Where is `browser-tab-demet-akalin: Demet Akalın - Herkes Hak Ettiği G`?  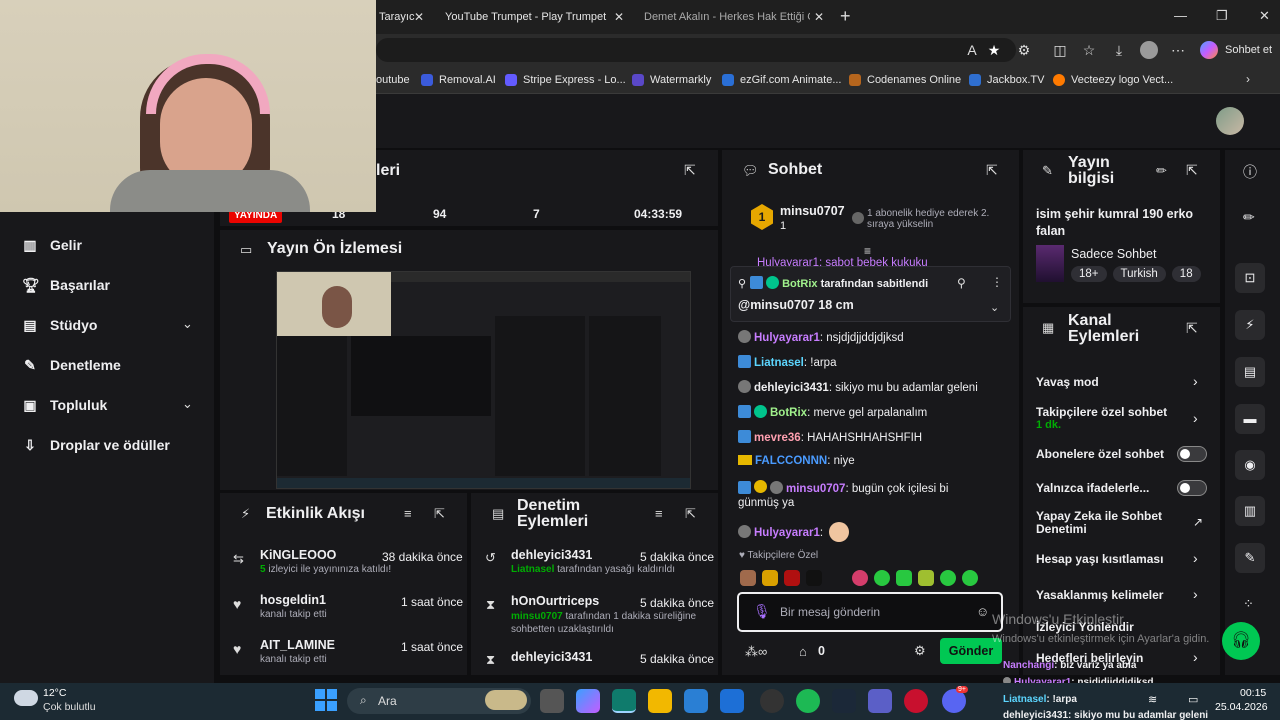 browser-tab-demet-akalin: Demet Akalın - Herkes Hak Ettiği G is located at coordinates (724, 17).